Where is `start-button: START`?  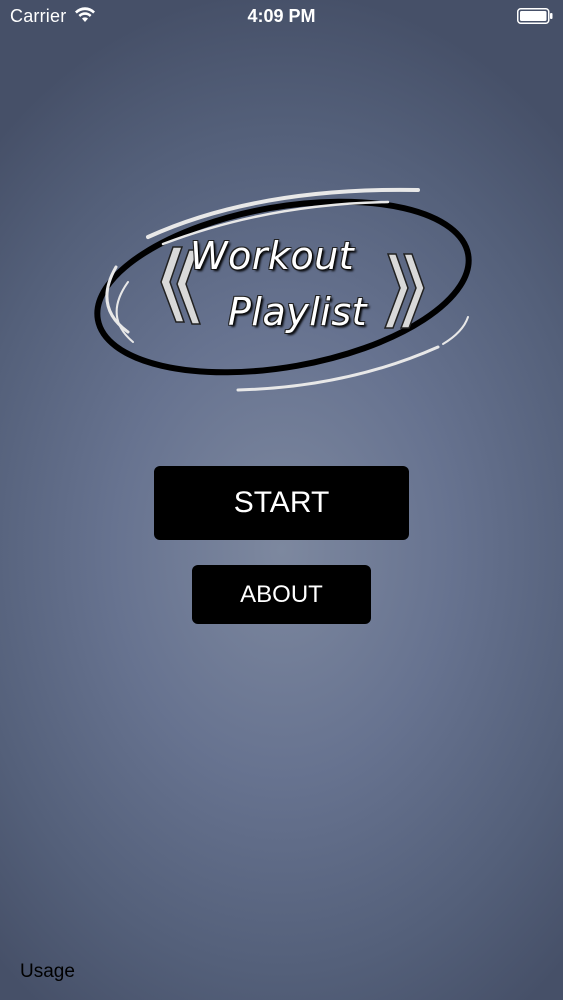 start-button: START is located at coordinates (281, 503).